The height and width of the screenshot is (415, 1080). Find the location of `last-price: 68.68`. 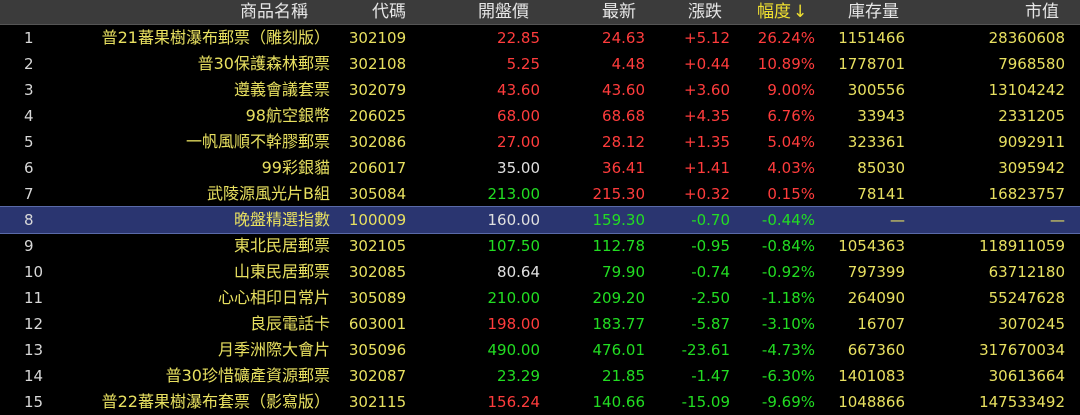

last-price: 68.68 is located at coordinates (623, 116).